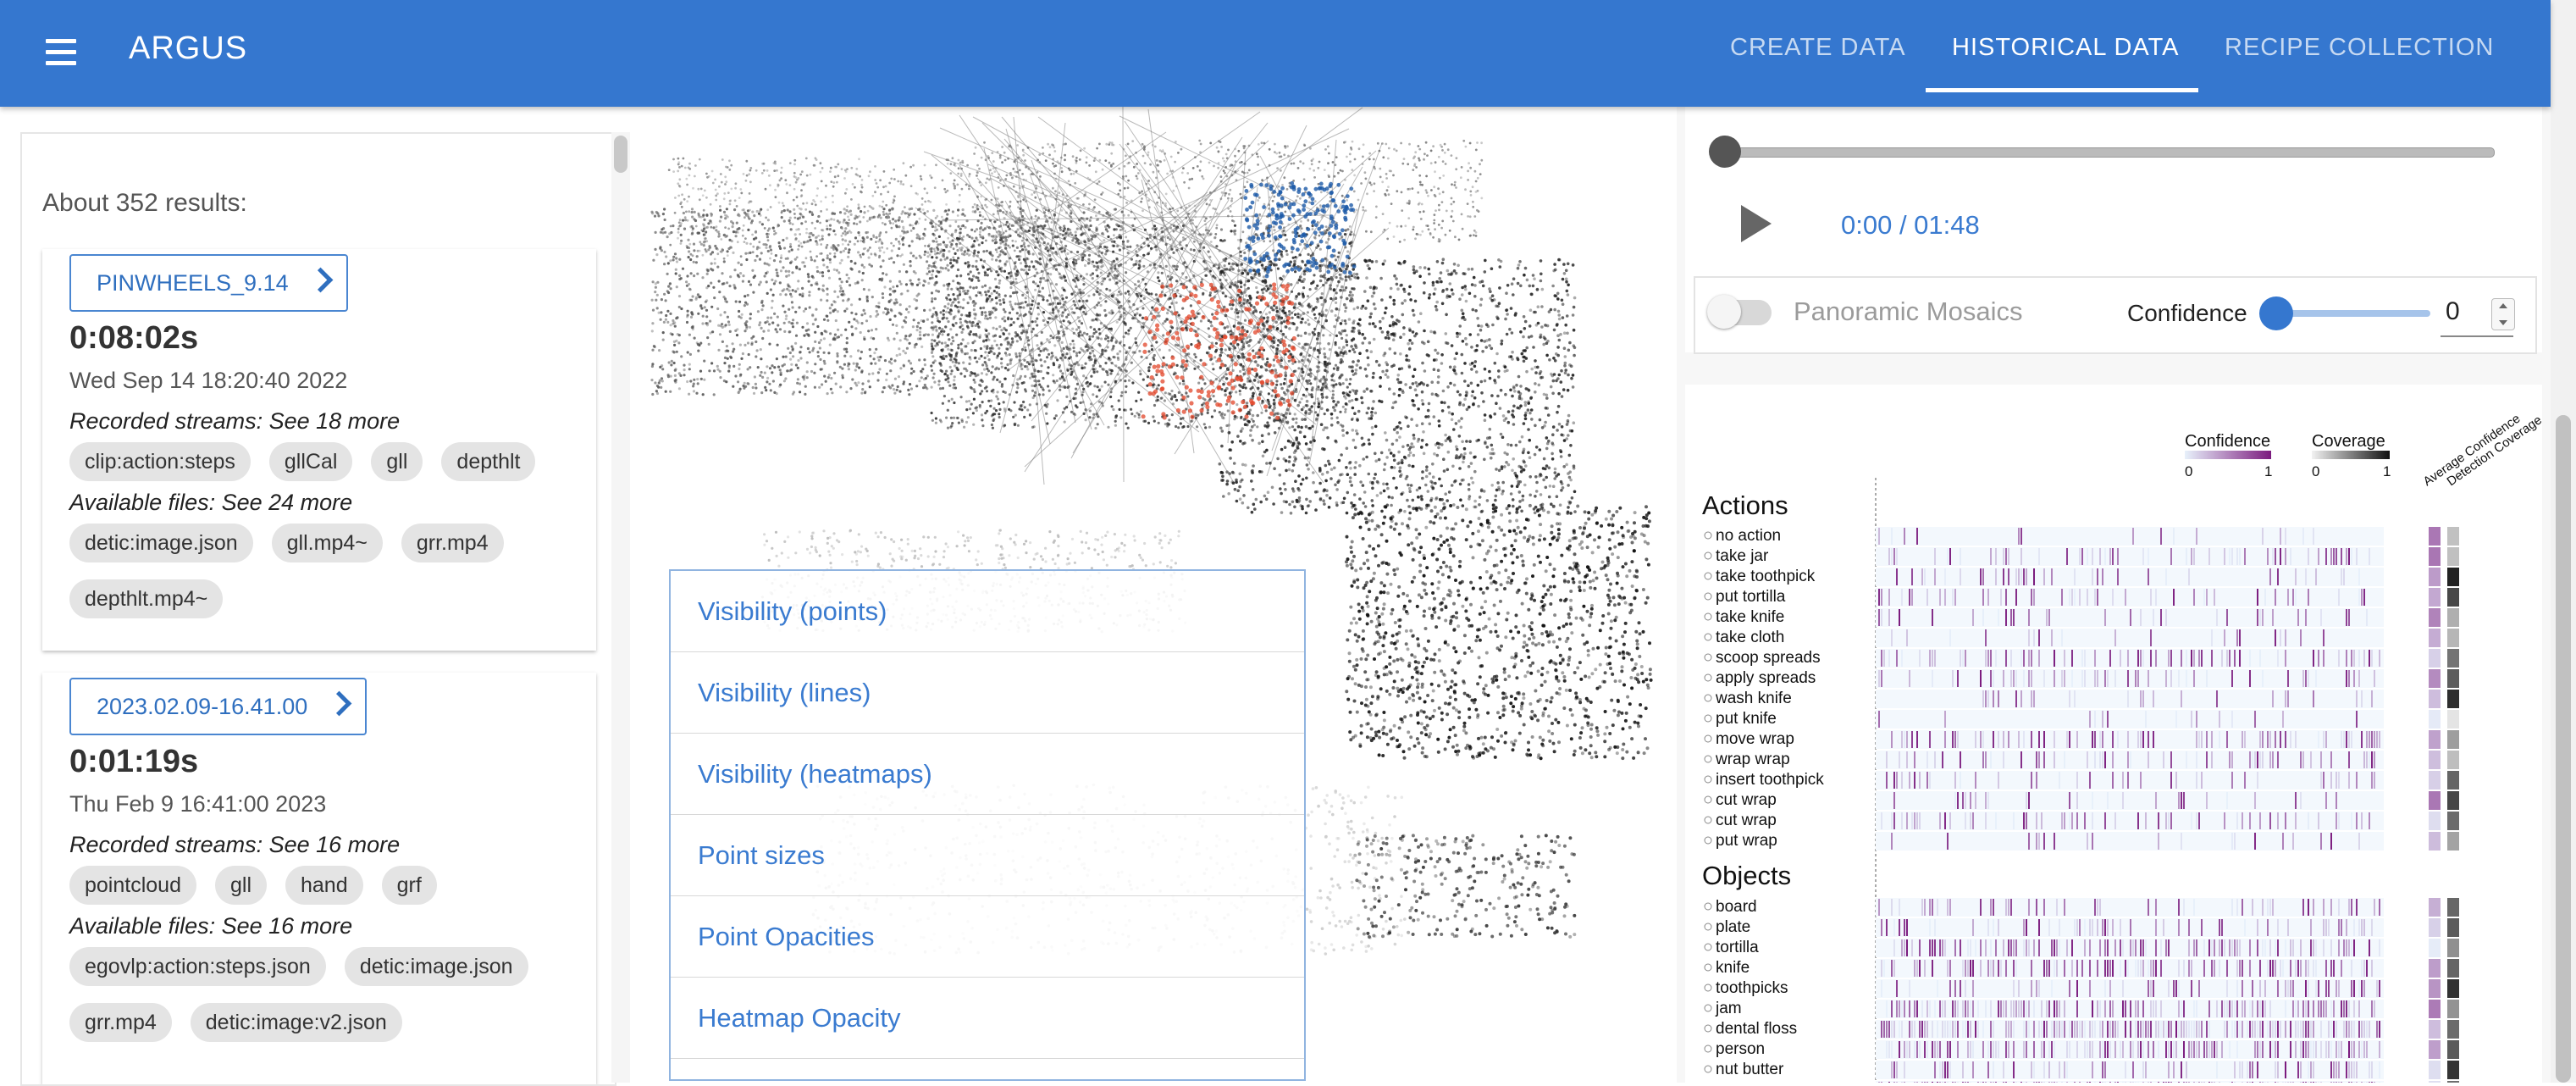 Image resolution: width=2576 pixels, height=1086 pixels. I want to click on results-scrollbar-thumb, so click(620, 154).